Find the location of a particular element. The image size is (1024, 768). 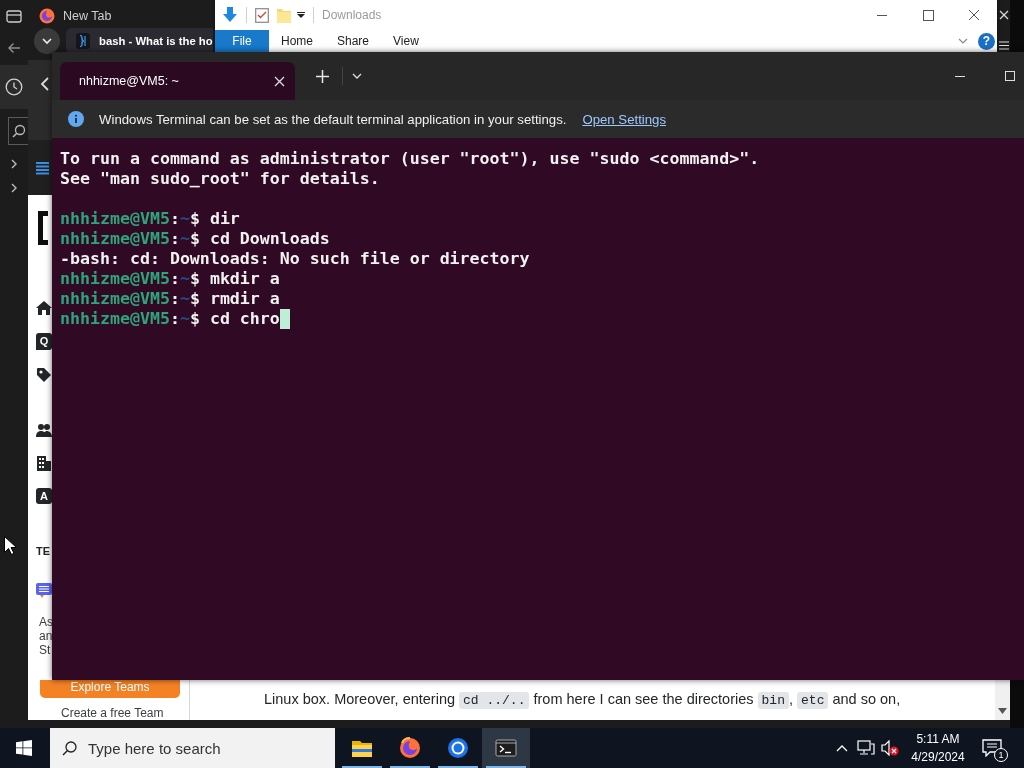

create-team-link: Create a free Team is located at coordinates (112, 713).